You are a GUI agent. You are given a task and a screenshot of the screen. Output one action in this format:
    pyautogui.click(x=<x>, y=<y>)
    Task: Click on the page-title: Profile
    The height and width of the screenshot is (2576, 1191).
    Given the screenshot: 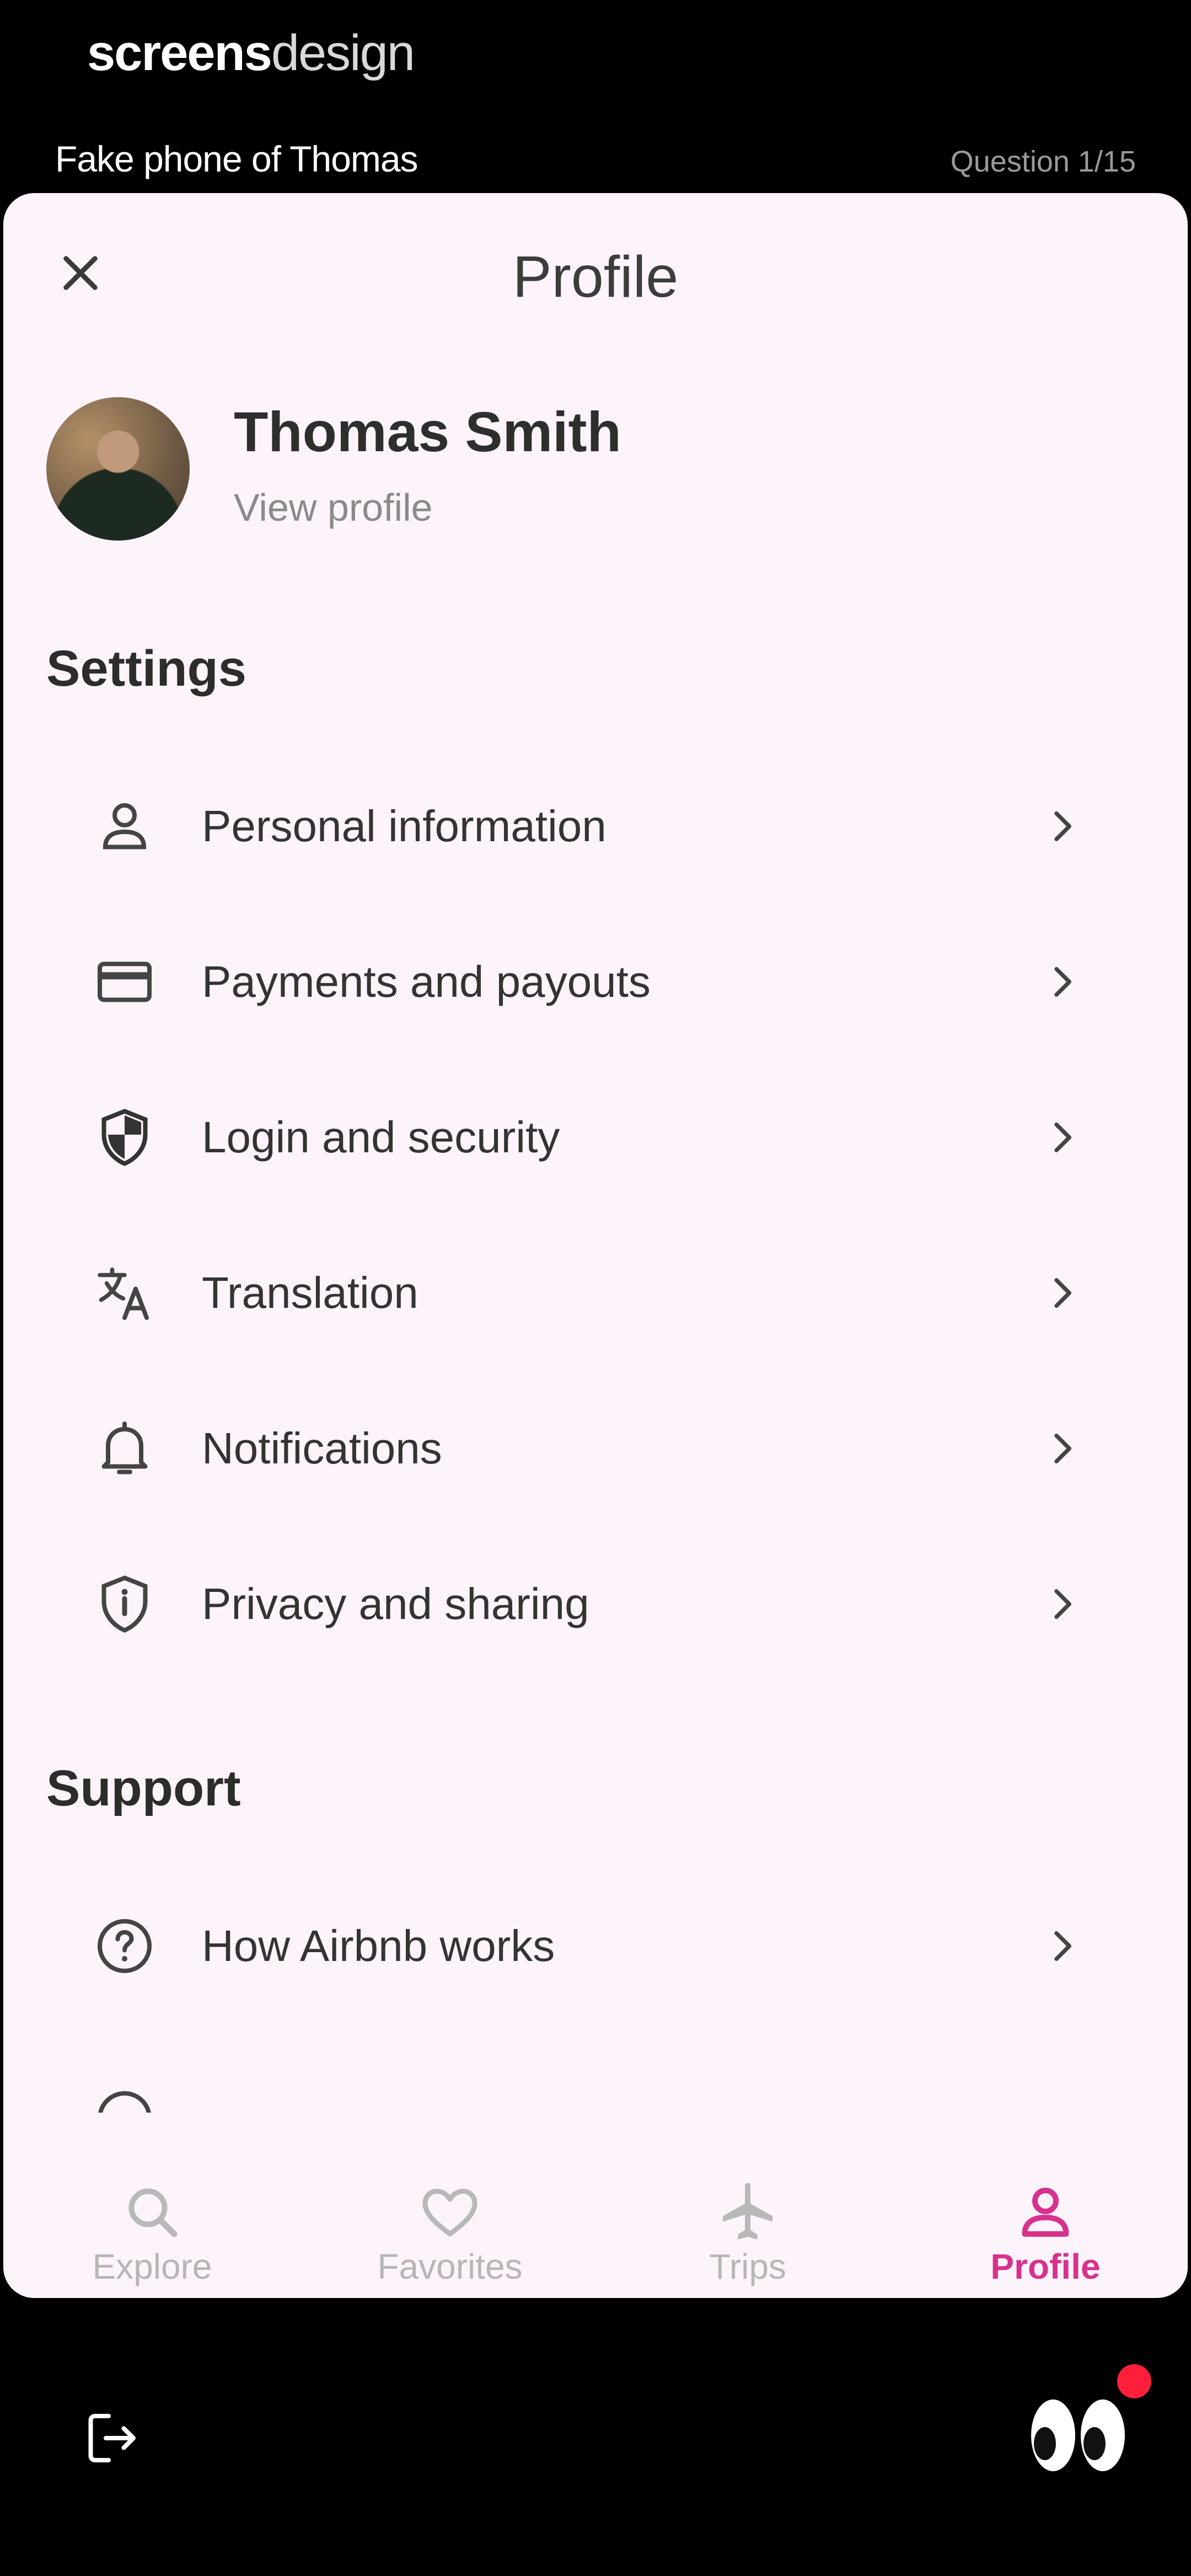 What is the action you would take?
    pyautogui.click(x=595, y=276)
    